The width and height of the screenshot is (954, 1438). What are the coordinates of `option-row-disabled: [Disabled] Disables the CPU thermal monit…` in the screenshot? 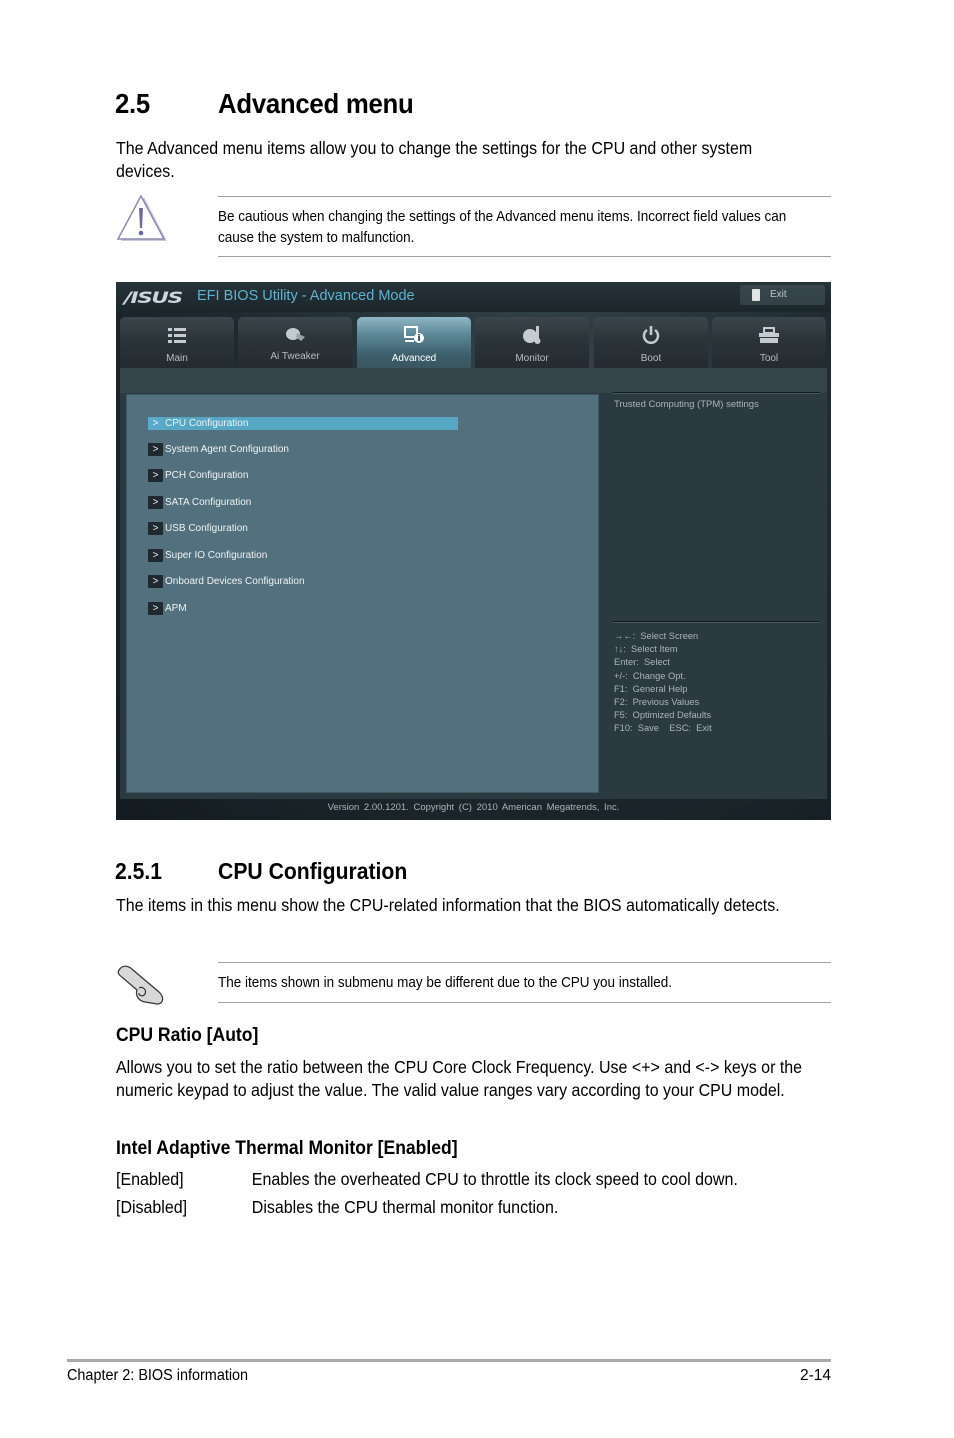 It's located at (337, 1207).